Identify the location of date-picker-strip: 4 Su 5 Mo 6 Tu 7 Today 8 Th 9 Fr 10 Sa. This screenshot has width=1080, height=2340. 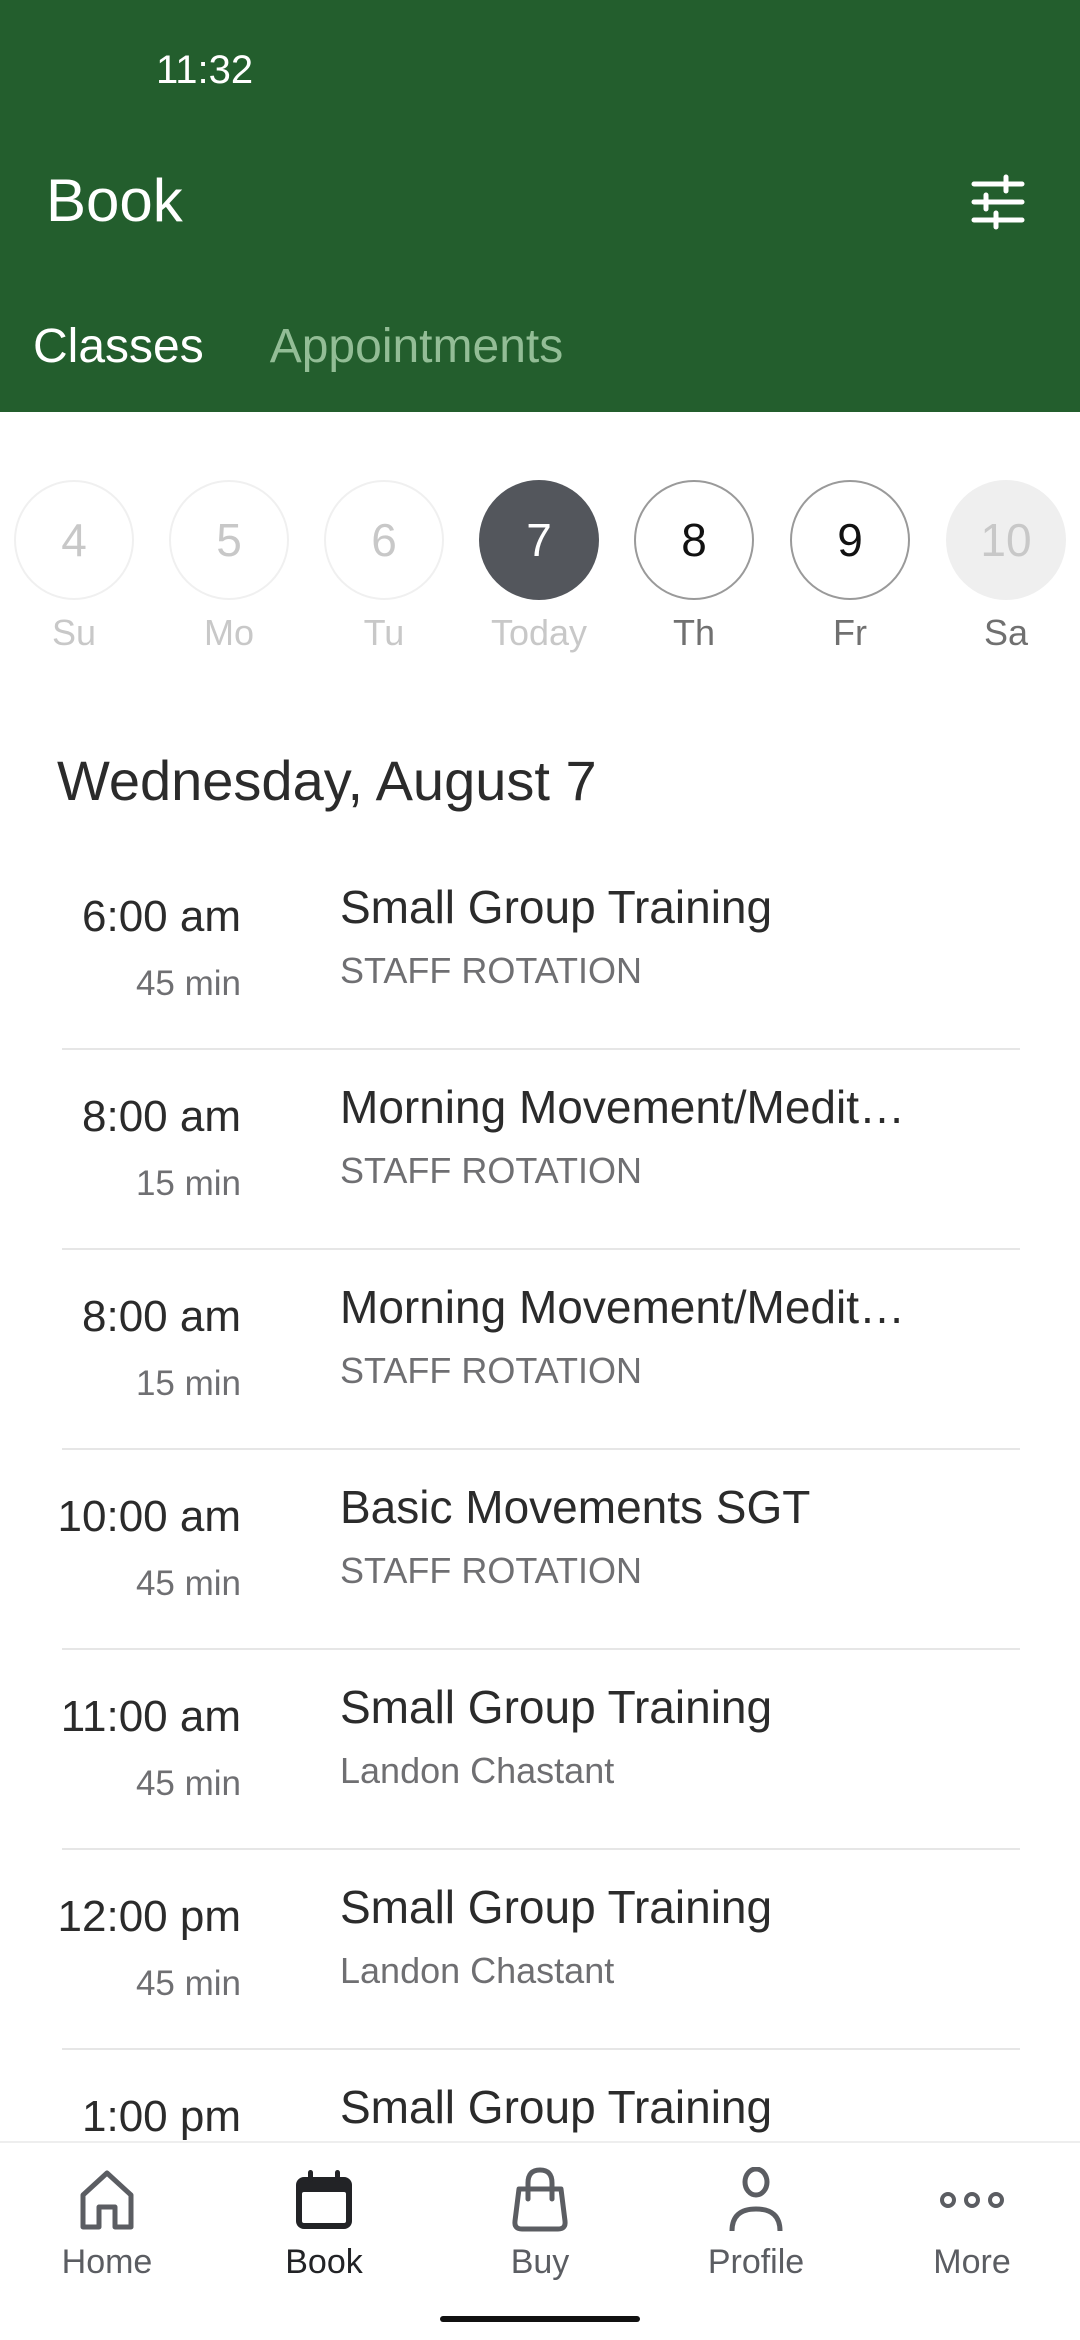
(540, 570).